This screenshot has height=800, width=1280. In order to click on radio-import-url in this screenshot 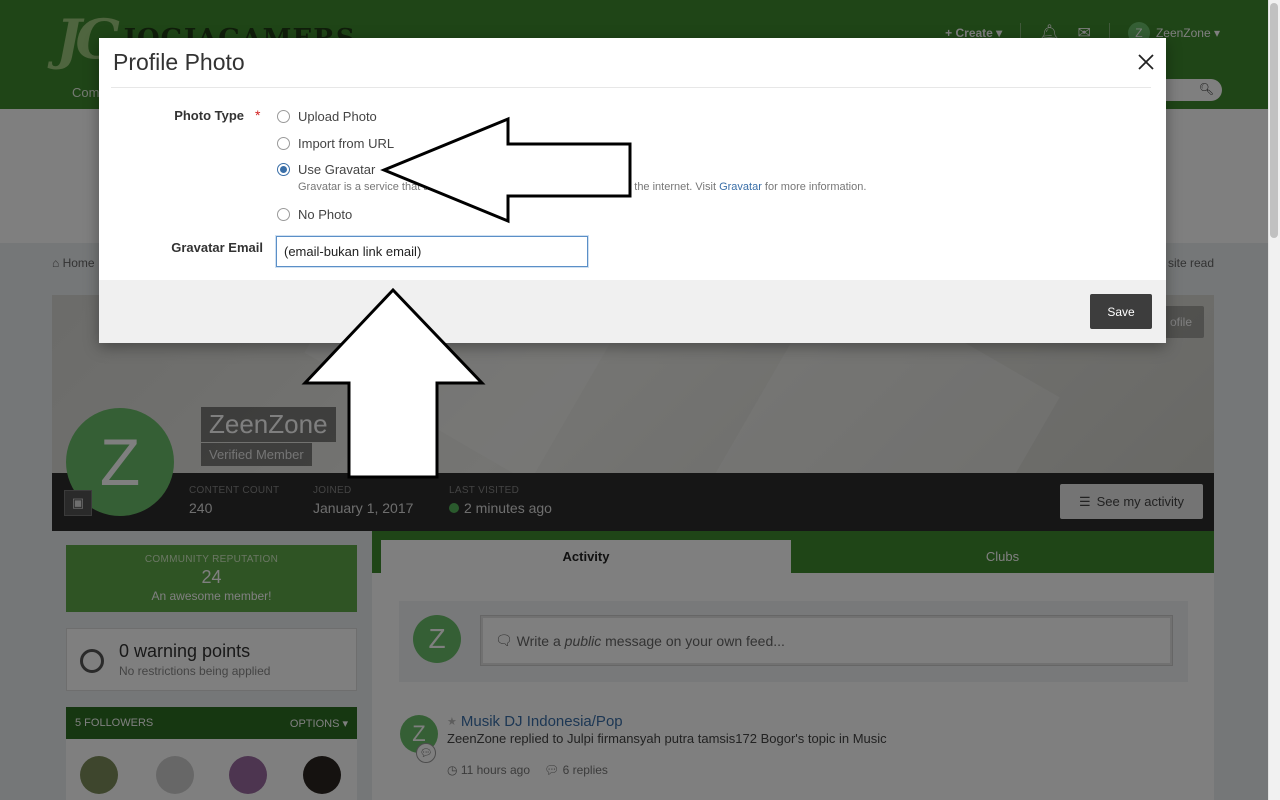, I will do `click(283, 143)`.